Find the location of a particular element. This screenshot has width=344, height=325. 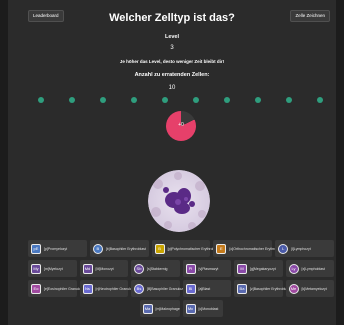

cell-type-icon: Ly is located at coordinates (293, 268).